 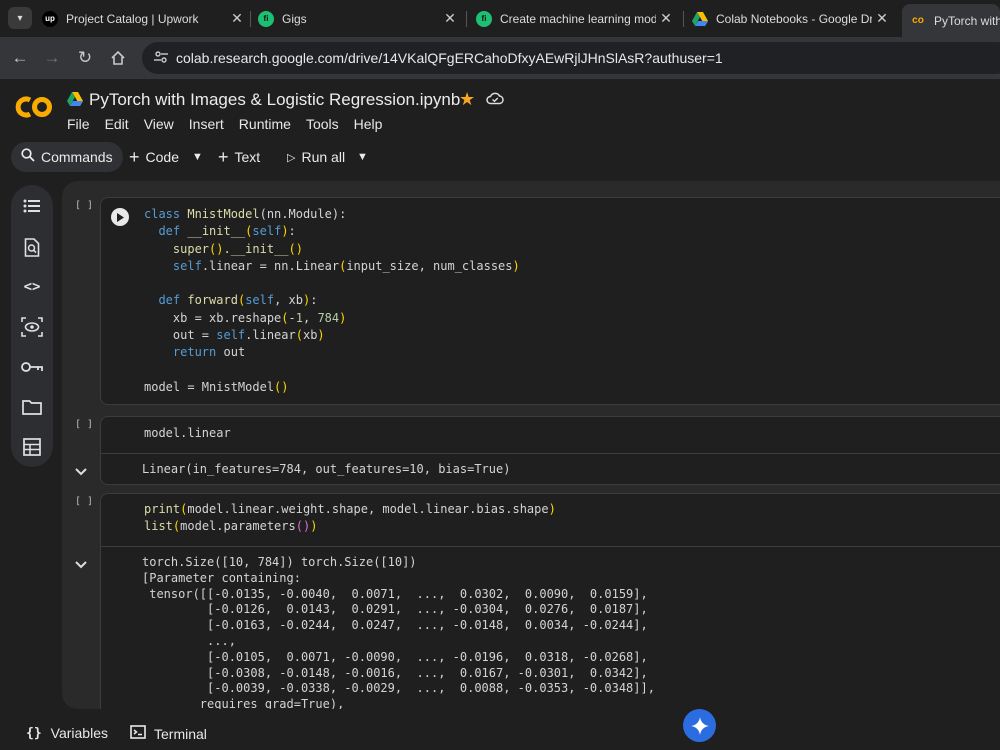 What do you see at coordinates (232, 124) in the screenshot?
I see `menu-bar: File Edit View Insert Runtime Tools Help` at bounding box center [232, 124].